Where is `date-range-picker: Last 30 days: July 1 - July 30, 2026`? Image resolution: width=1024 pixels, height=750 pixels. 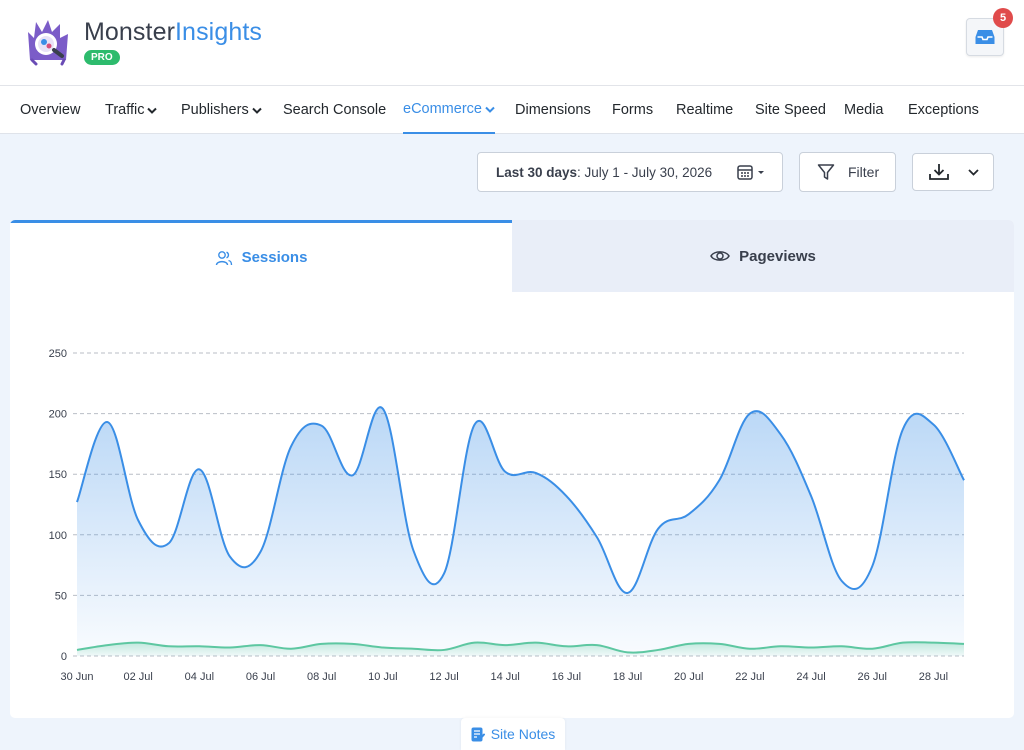 date-range-picker: Last 30 days: July 1 - July 30, 2026 is located at coordinates (630, 172).